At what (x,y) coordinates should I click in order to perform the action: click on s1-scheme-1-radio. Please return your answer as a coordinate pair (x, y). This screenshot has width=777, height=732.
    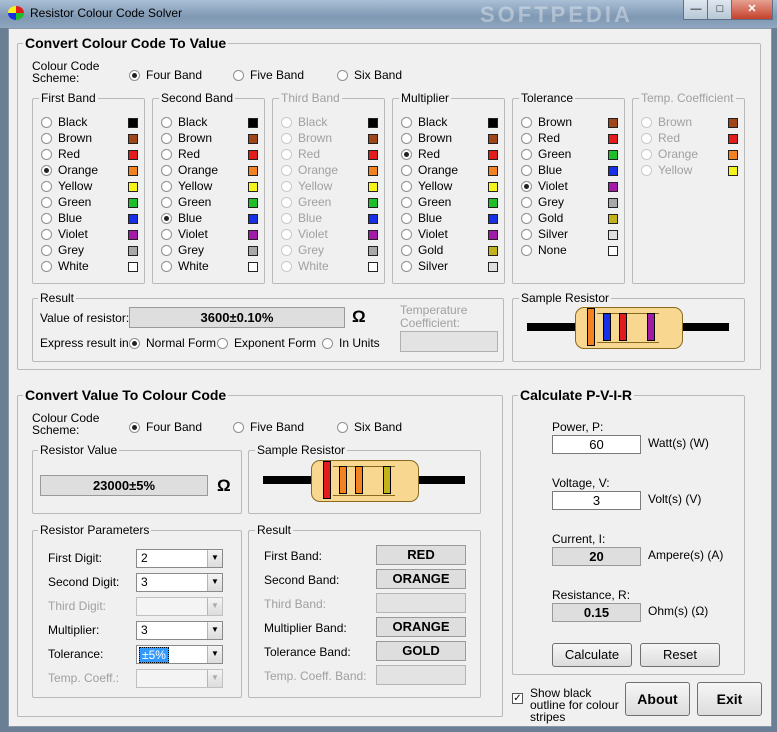
    Looking at the image, I should click on (238, 75).